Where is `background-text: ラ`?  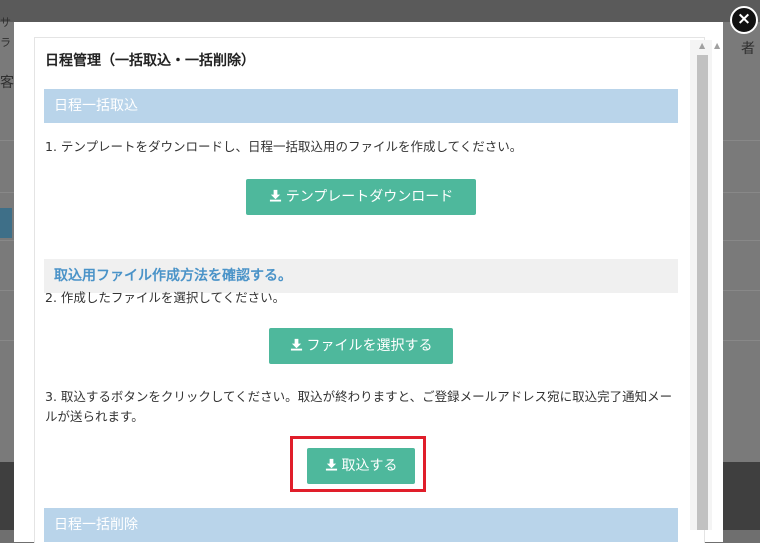
background-text: ラ is located at coordinates (5, 42).